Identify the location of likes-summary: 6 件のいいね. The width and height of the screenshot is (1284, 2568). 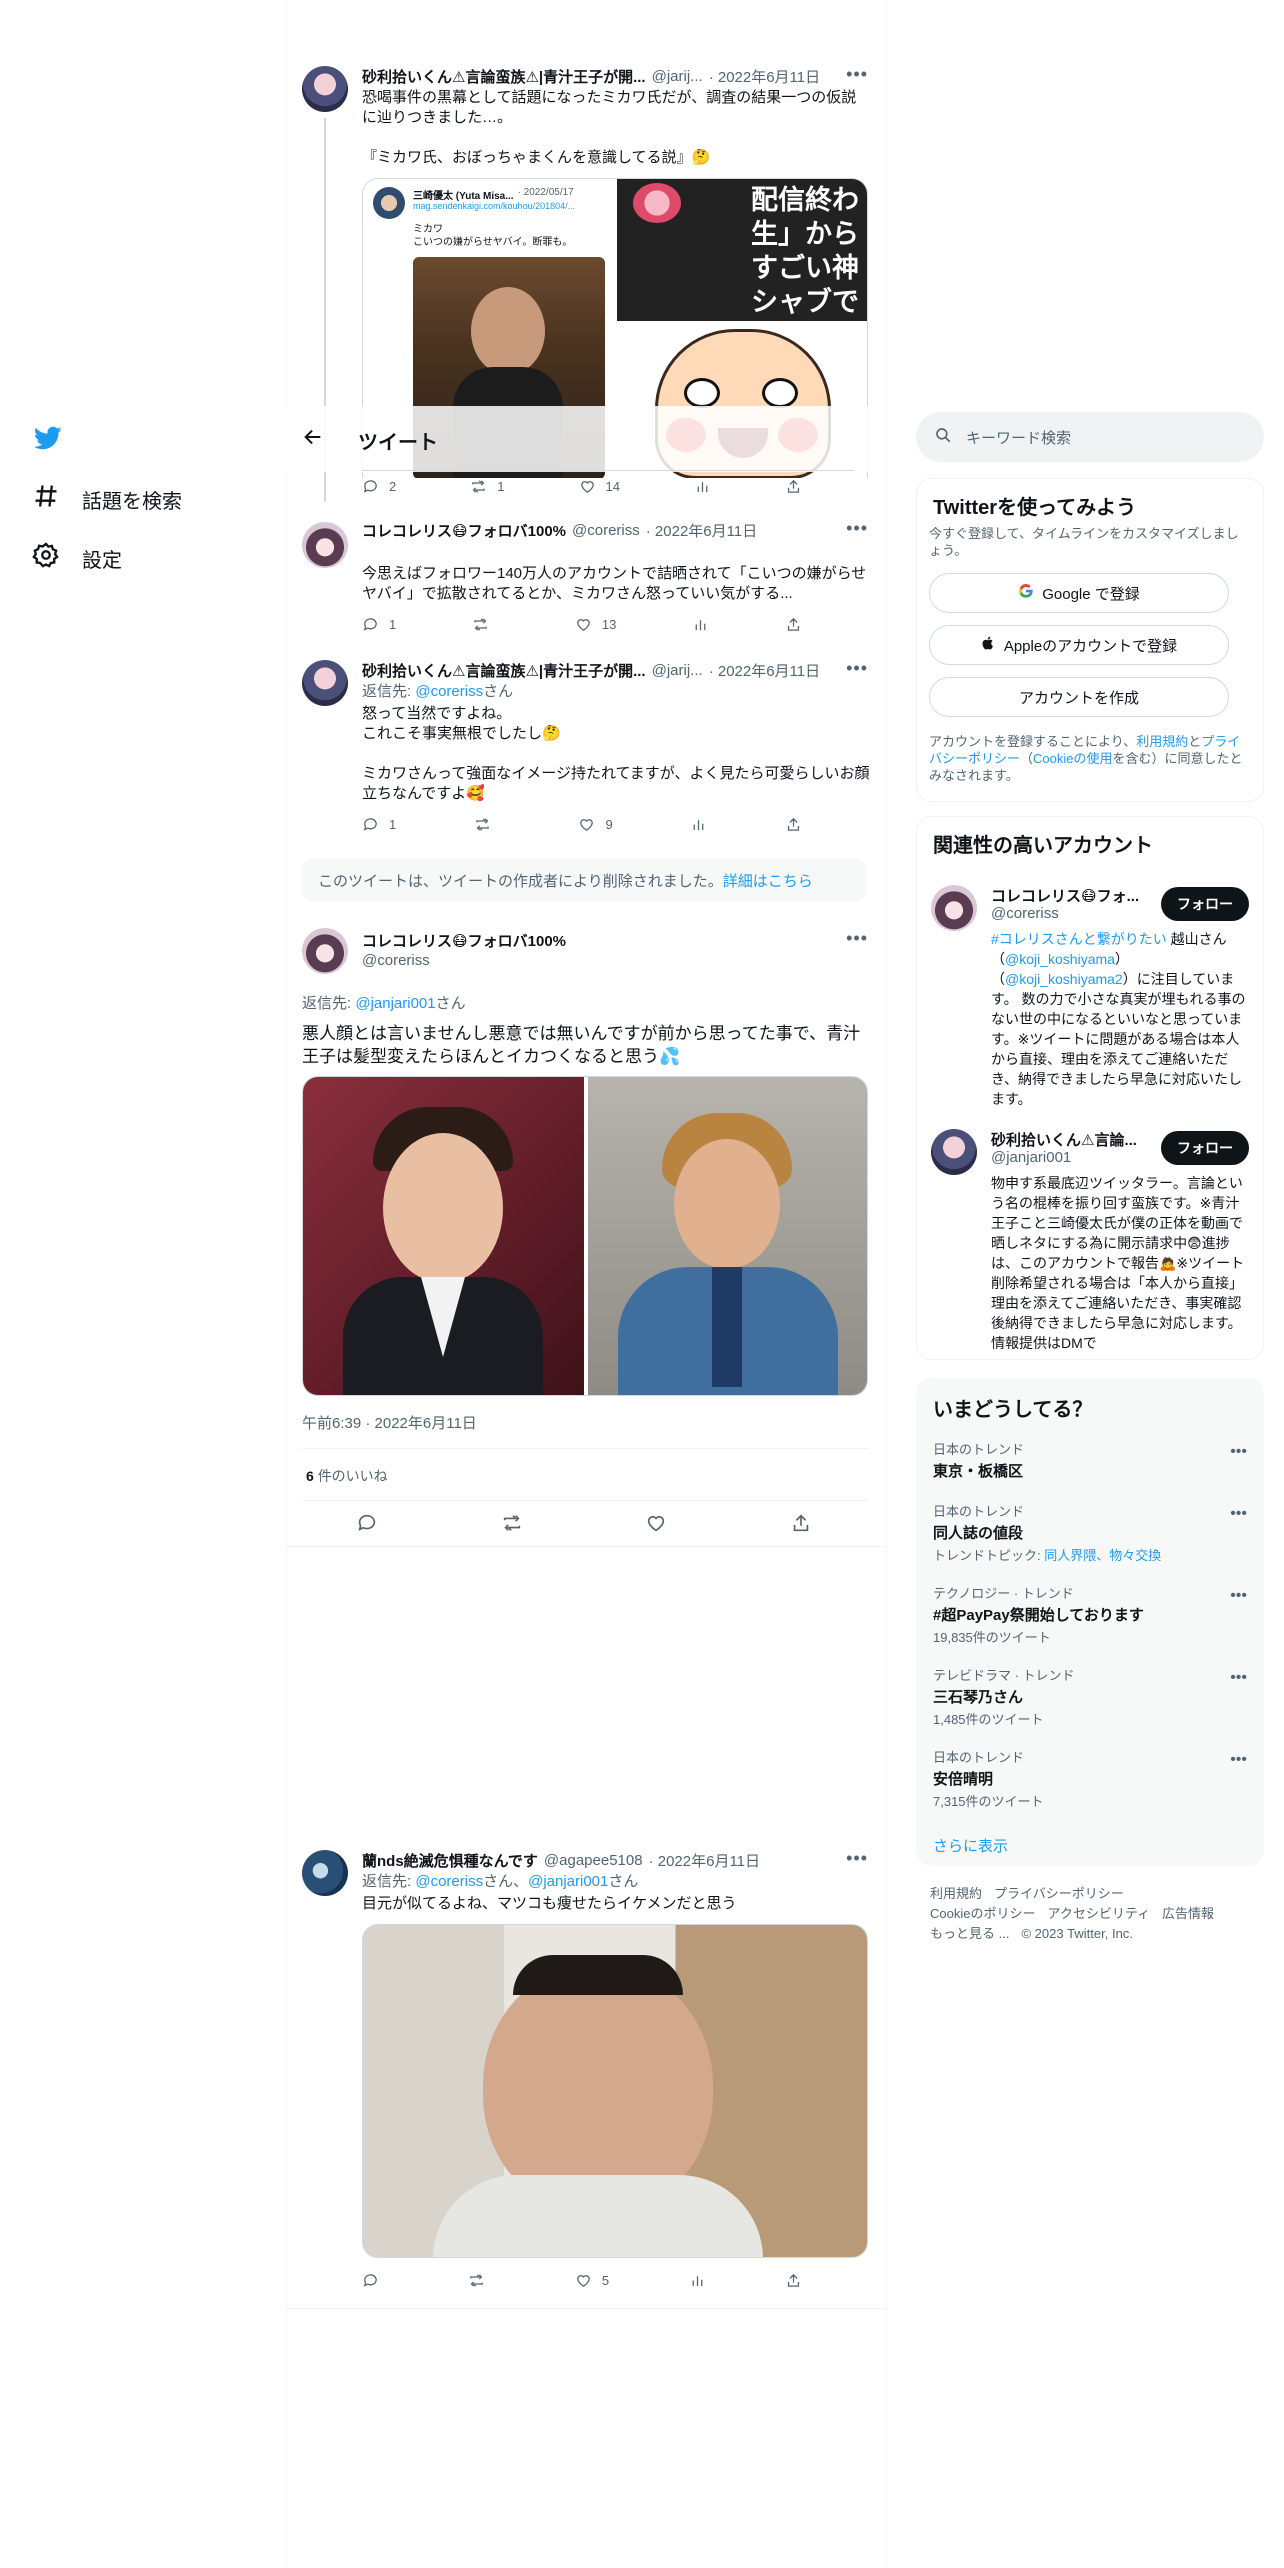
(347, 1476).